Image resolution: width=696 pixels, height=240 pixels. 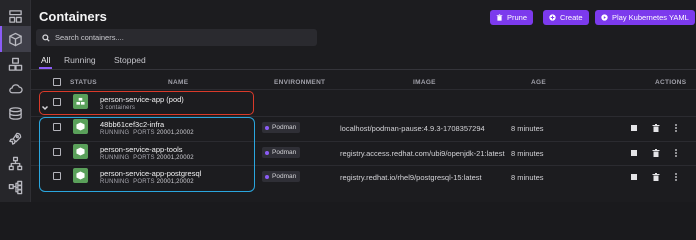 I want to click on nav-containers, so click(x=15, y=39).